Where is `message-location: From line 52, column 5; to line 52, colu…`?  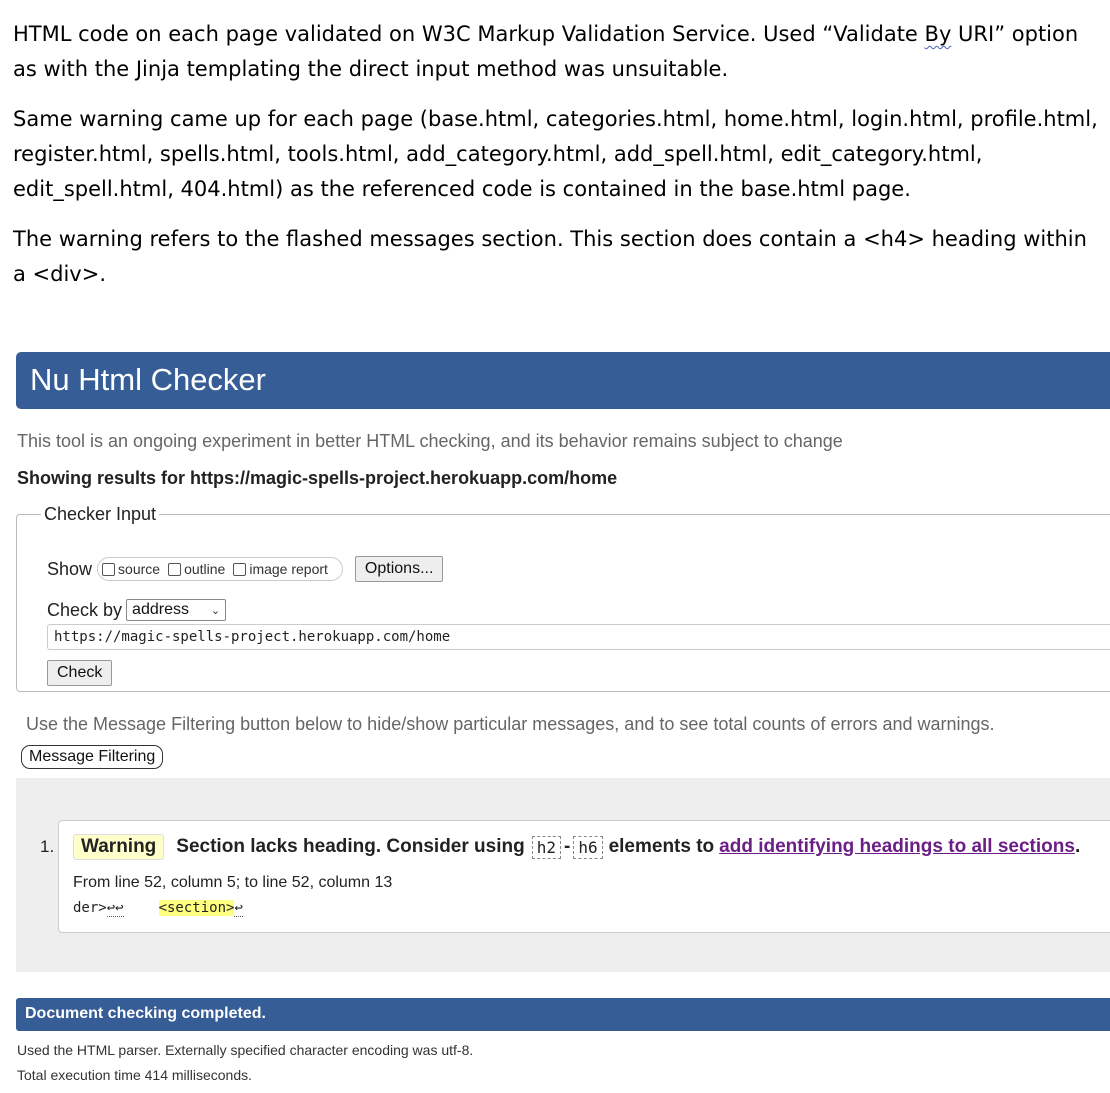 message-location: From line 52, column 5; to line 52, colu… is located at coordinates (233, 882).